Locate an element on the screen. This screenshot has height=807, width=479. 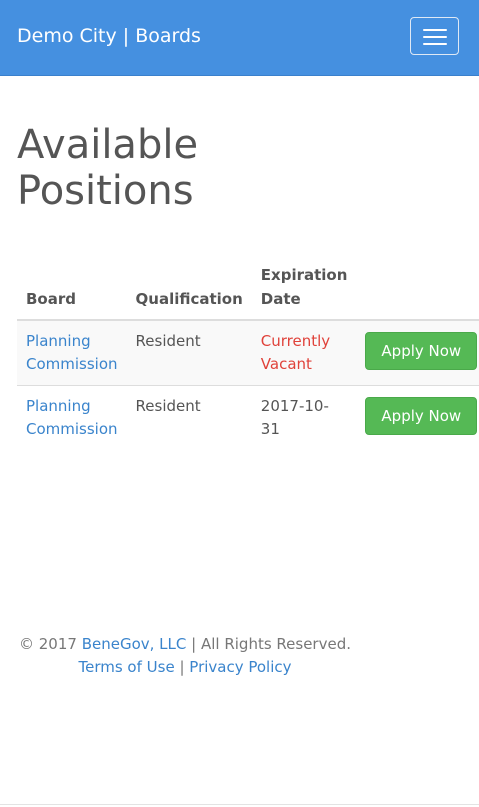
company-link: BeneGov, LLC is located at coordinates (134, 644).